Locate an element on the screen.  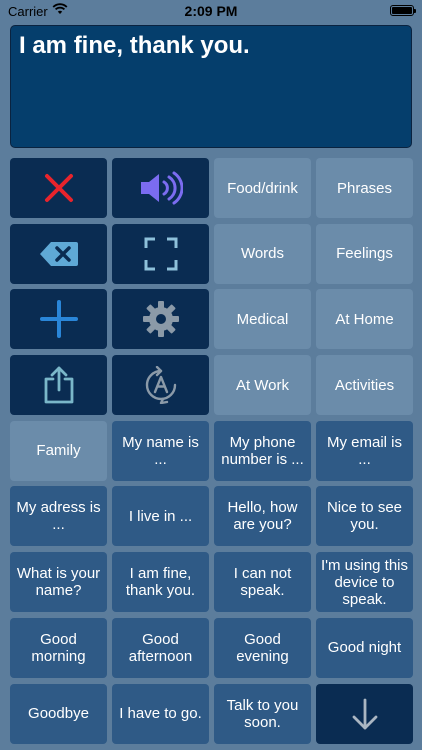
phrase-tile: Good afternoon is located at coordinates (160, 647).